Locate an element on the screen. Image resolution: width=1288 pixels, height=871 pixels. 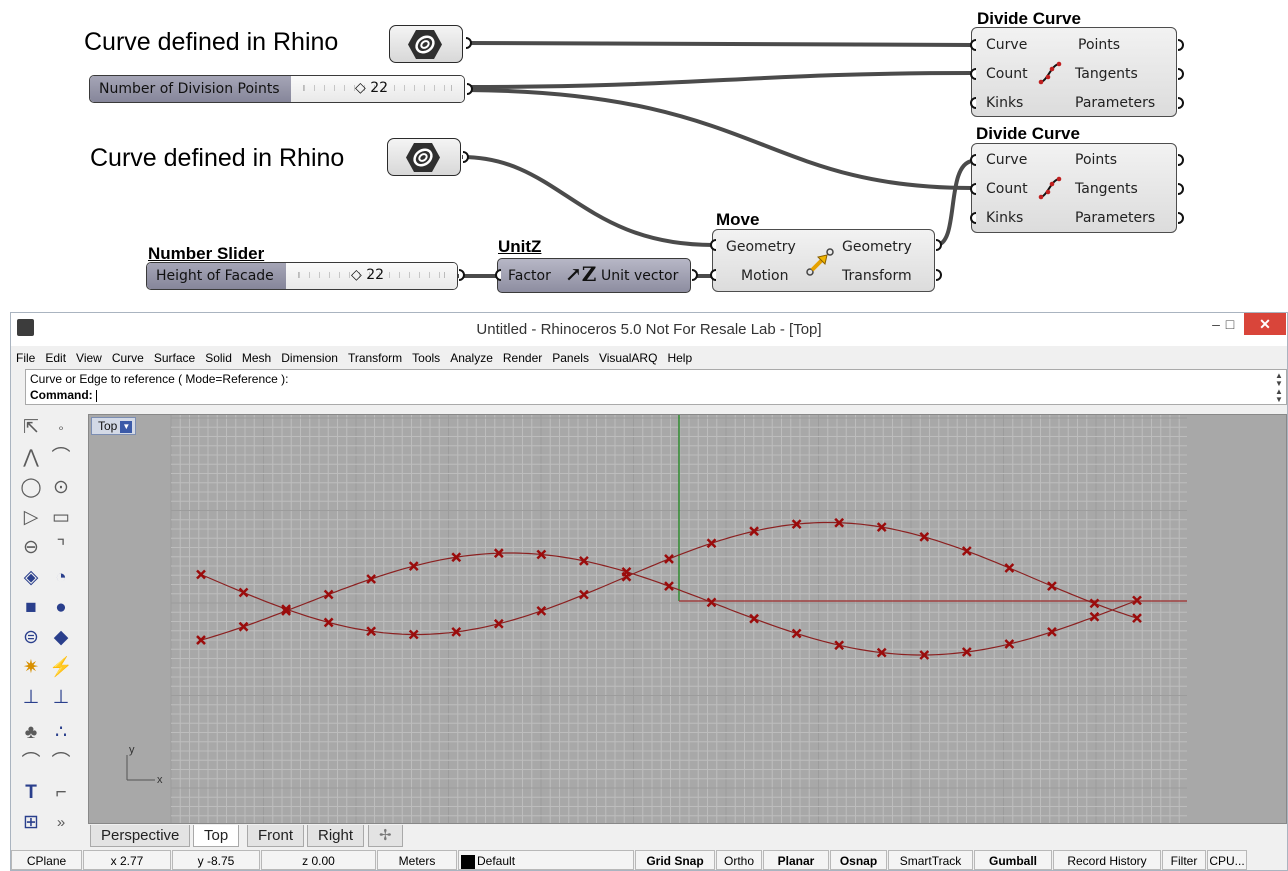
polyline-icon: ⋀ is located at coordinates (31, 458).